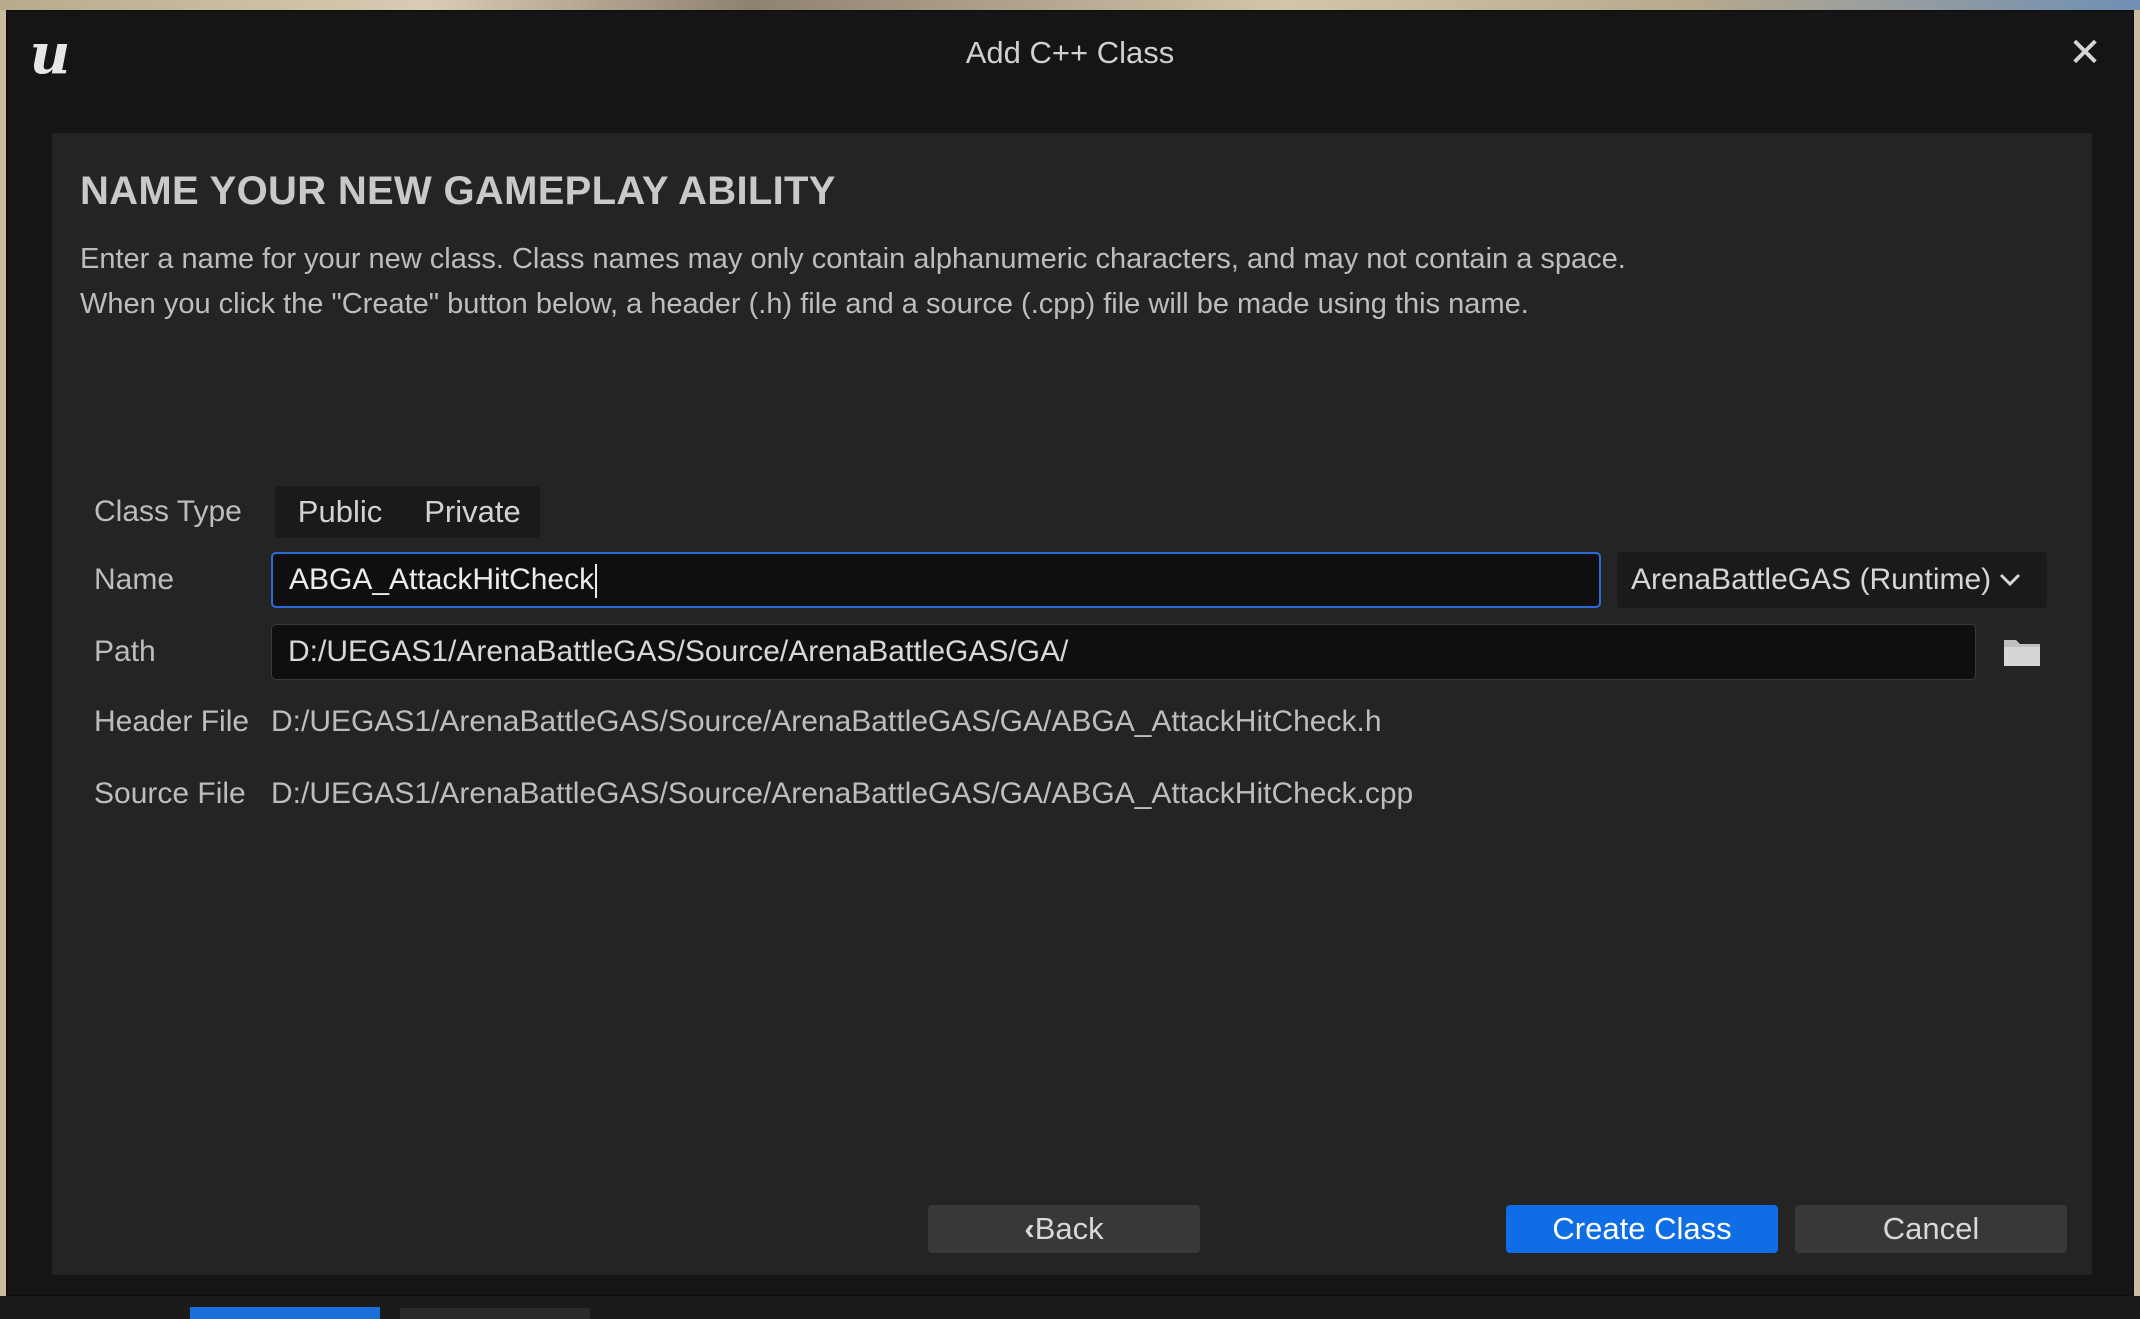  What do you see at coordinates (472, 512) in the screenshot?
I see `class-type-private-button: Private` at bounding box center [472, 512].